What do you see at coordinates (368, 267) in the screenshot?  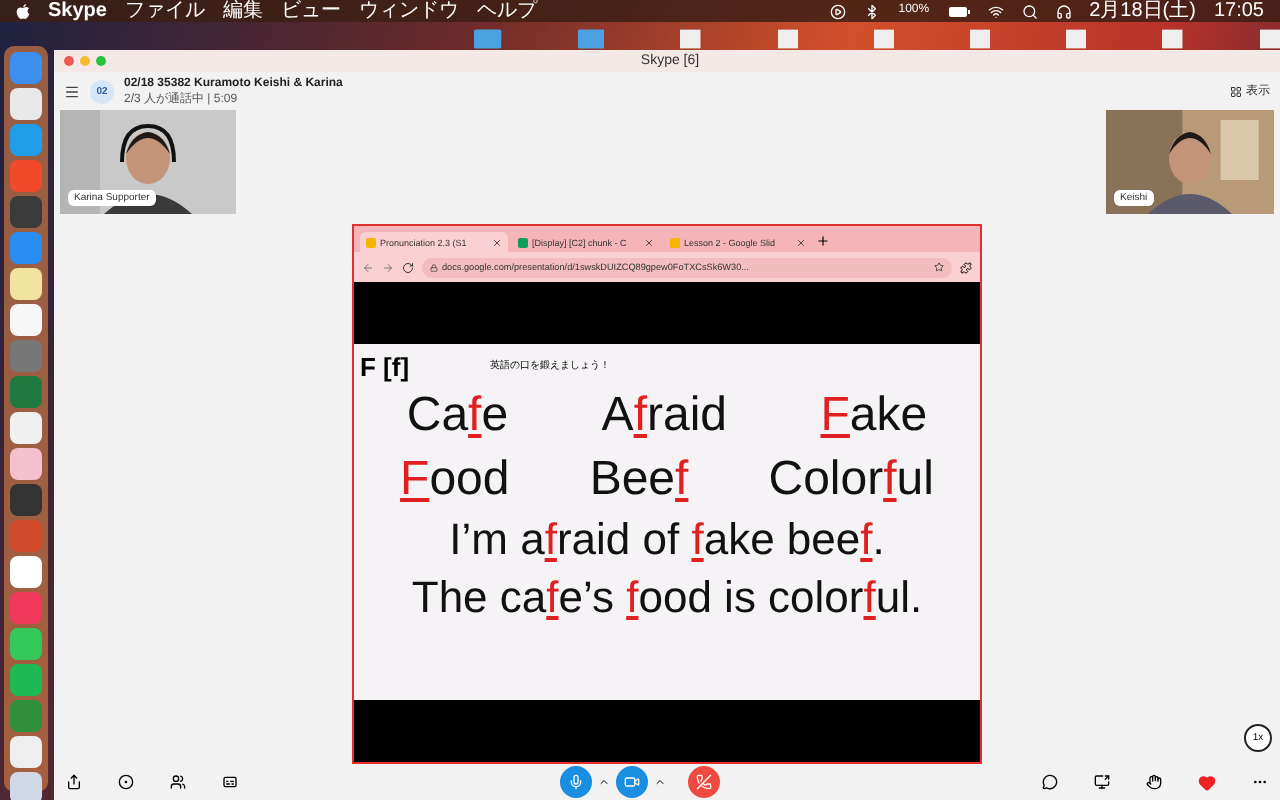 I see `back-icon` at bounding box center [368, 267].